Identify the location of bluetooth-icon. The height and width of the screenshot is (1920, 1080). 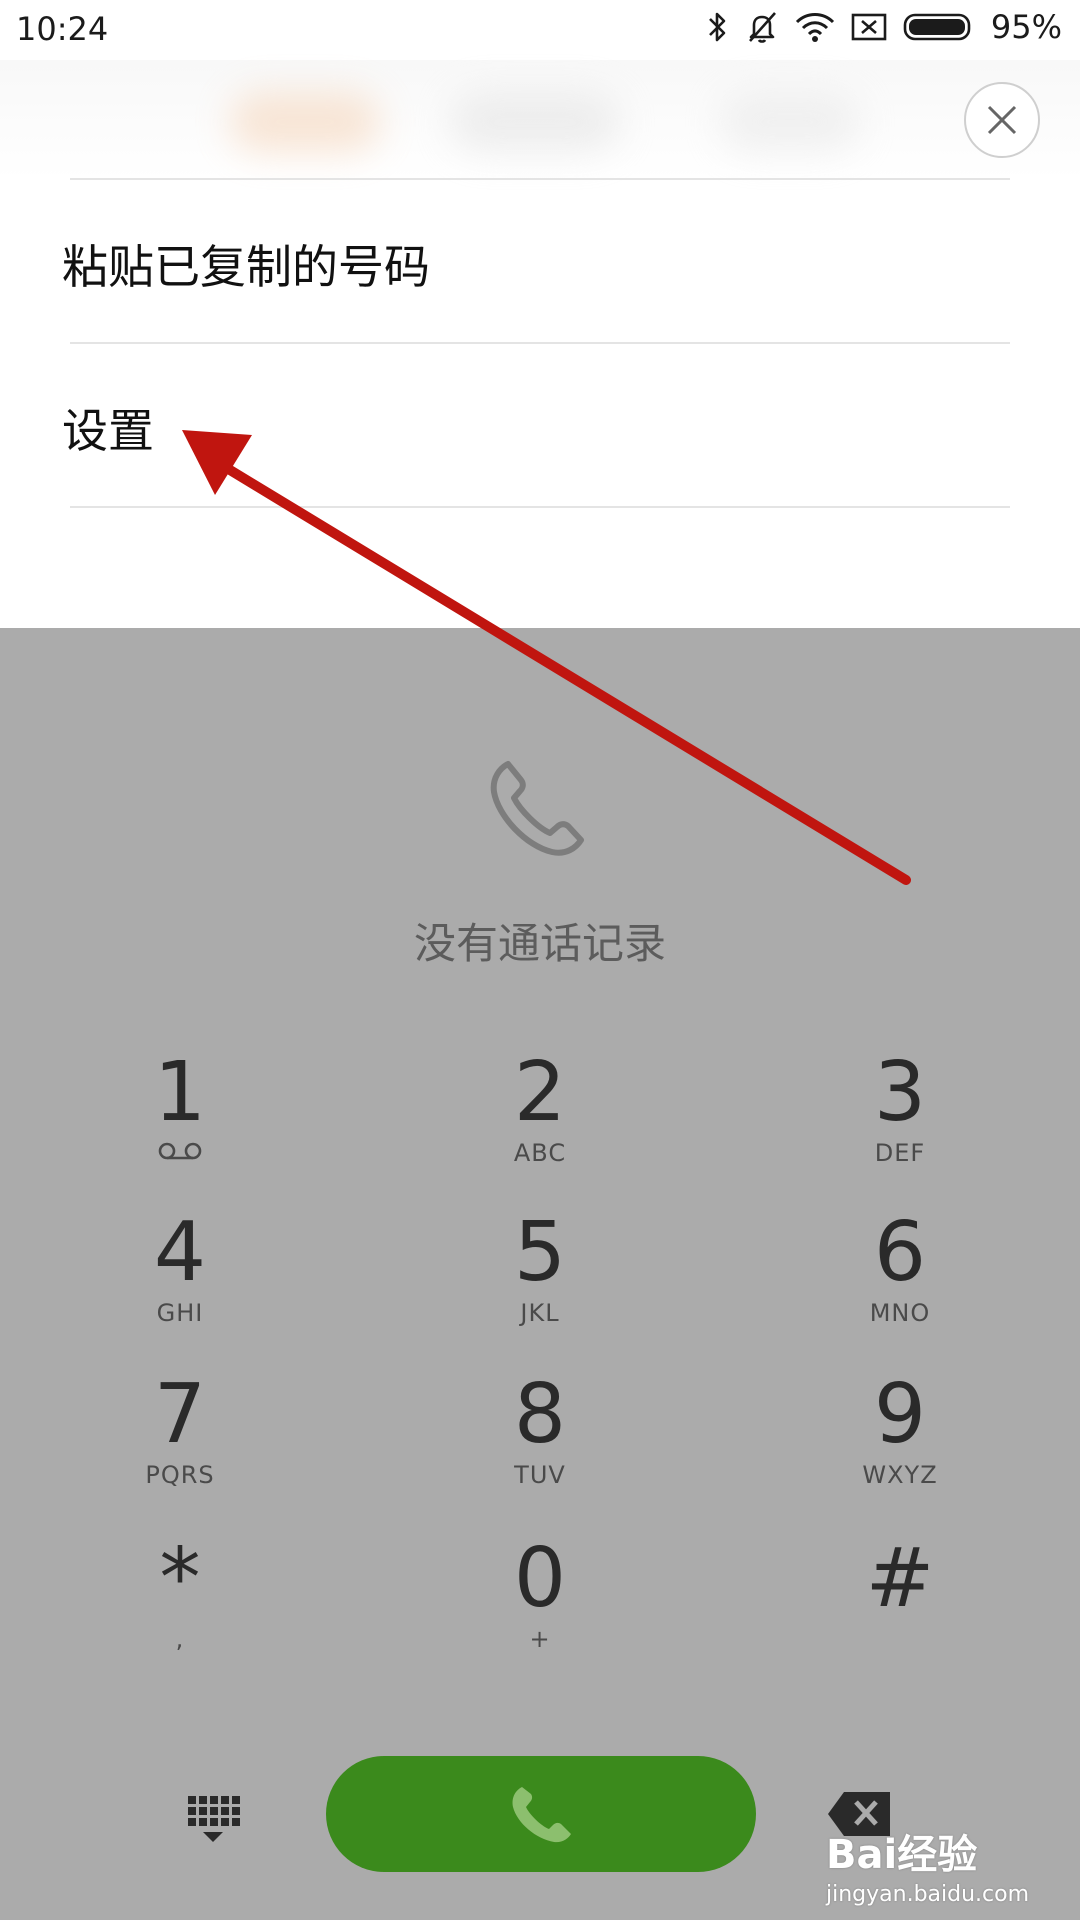
(718, 27).